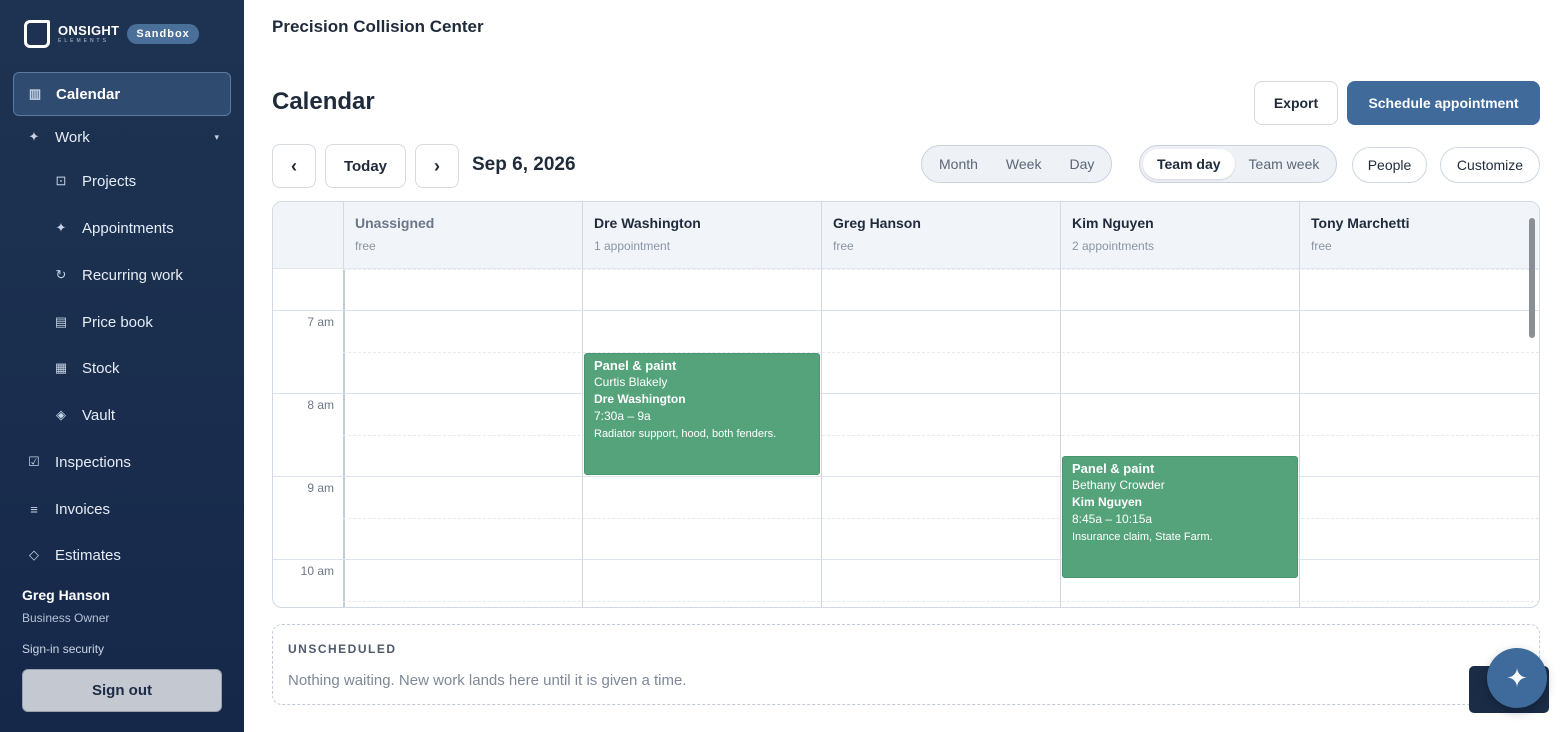 Image resolution: width=1568 pixels, height=732 pixels. Describe the element at coordinates (437, 166) in the screenshot. I see `next-day-button: ›` at that location.